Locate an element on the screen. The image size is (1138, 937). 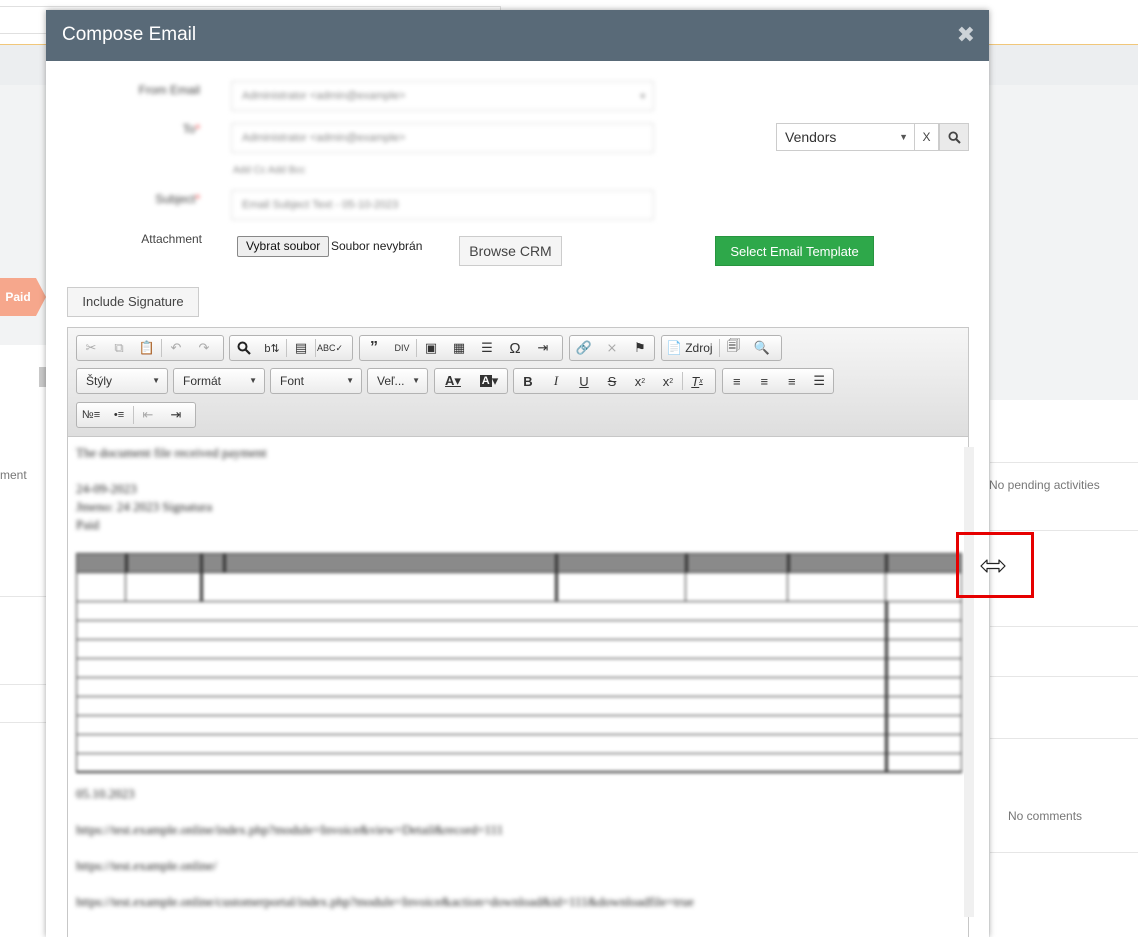
paste-icon: 📋 is located at coordinates (147, 348).